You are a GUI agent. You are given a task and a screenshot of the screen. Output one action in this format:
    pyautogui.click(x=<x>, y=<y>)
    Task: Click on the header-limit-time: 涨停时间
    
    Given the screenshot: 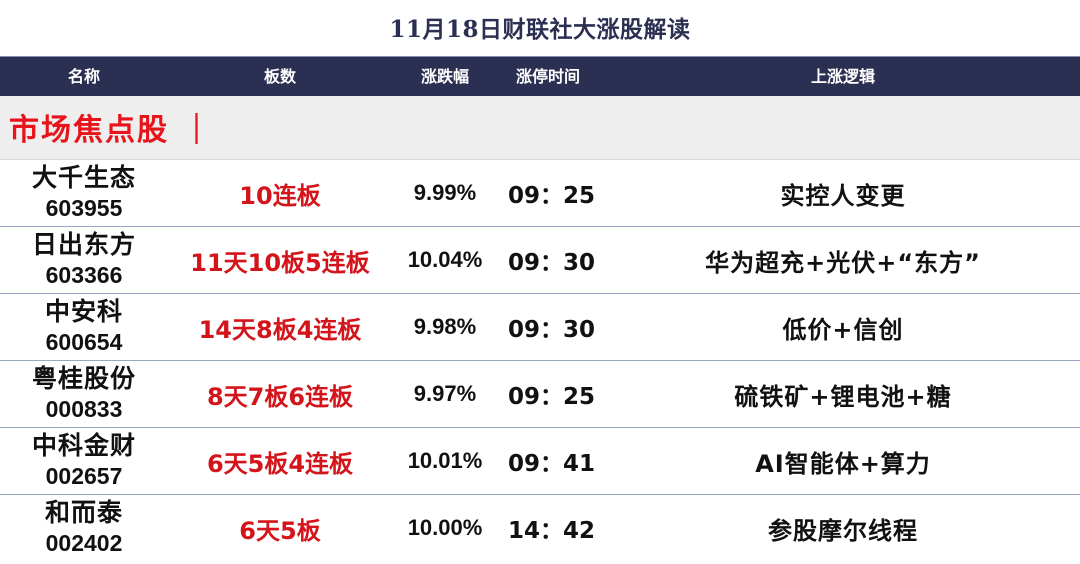 What is the action you would take?
    pyautogui.click(x=548, y=76)
    